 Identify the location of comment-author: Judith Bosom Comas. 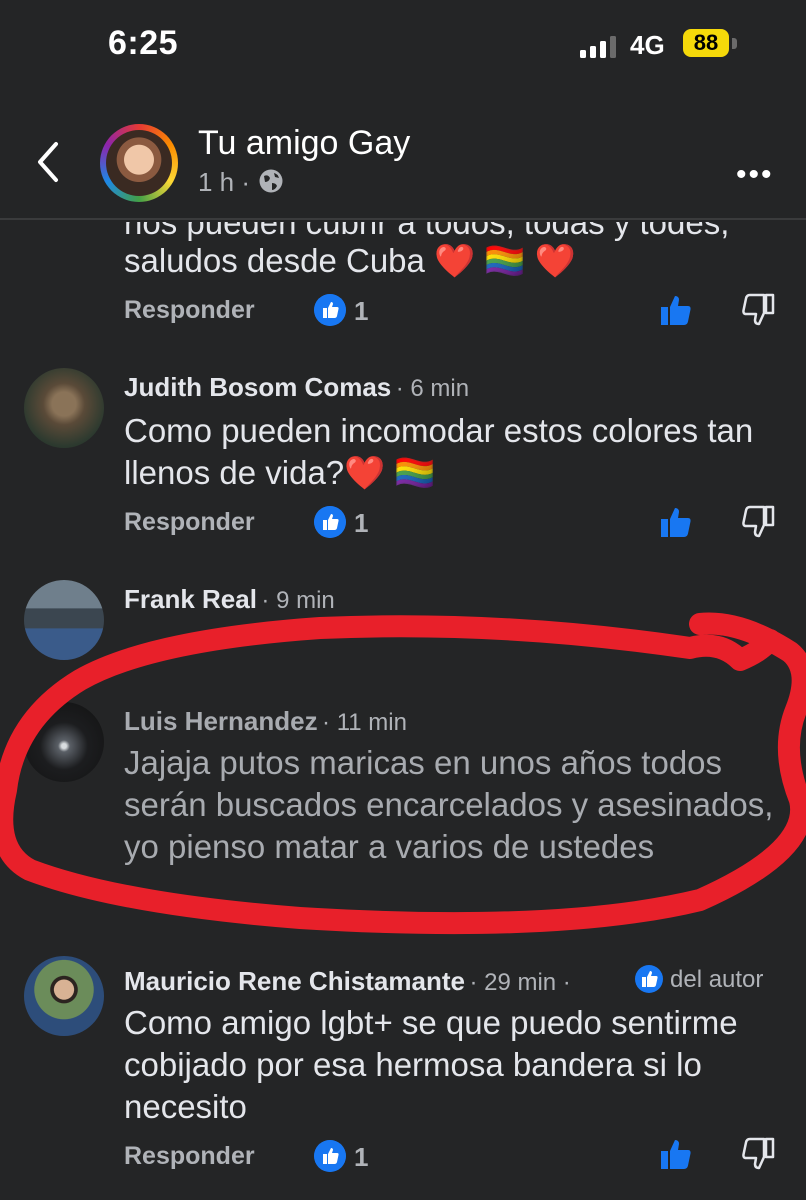
(257, 387).